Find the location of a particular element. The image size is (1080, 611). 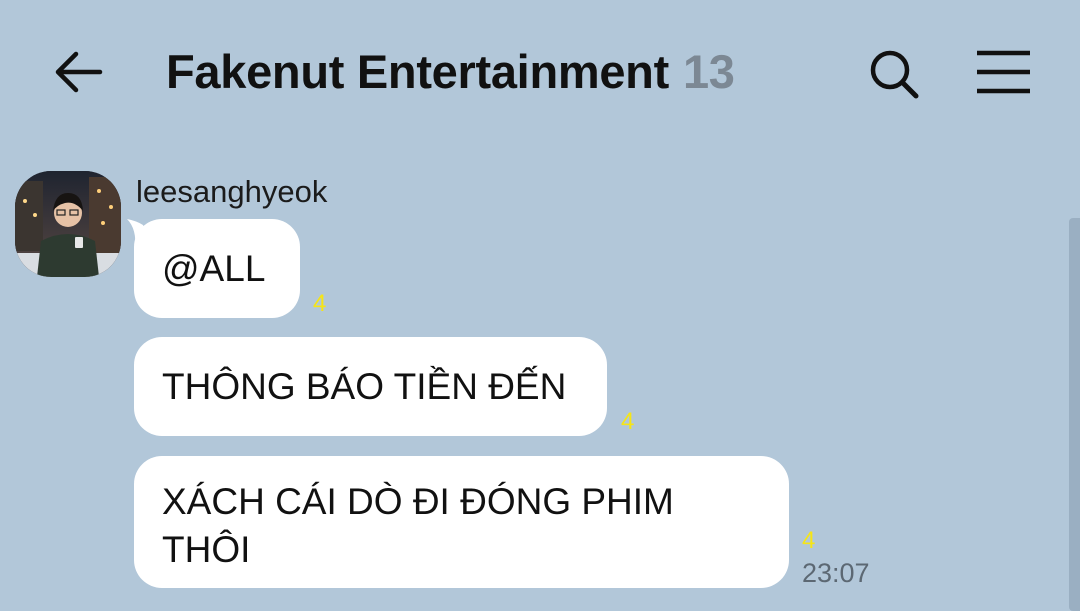

message-bubble: @ALL is located at coordinates (217, 268).